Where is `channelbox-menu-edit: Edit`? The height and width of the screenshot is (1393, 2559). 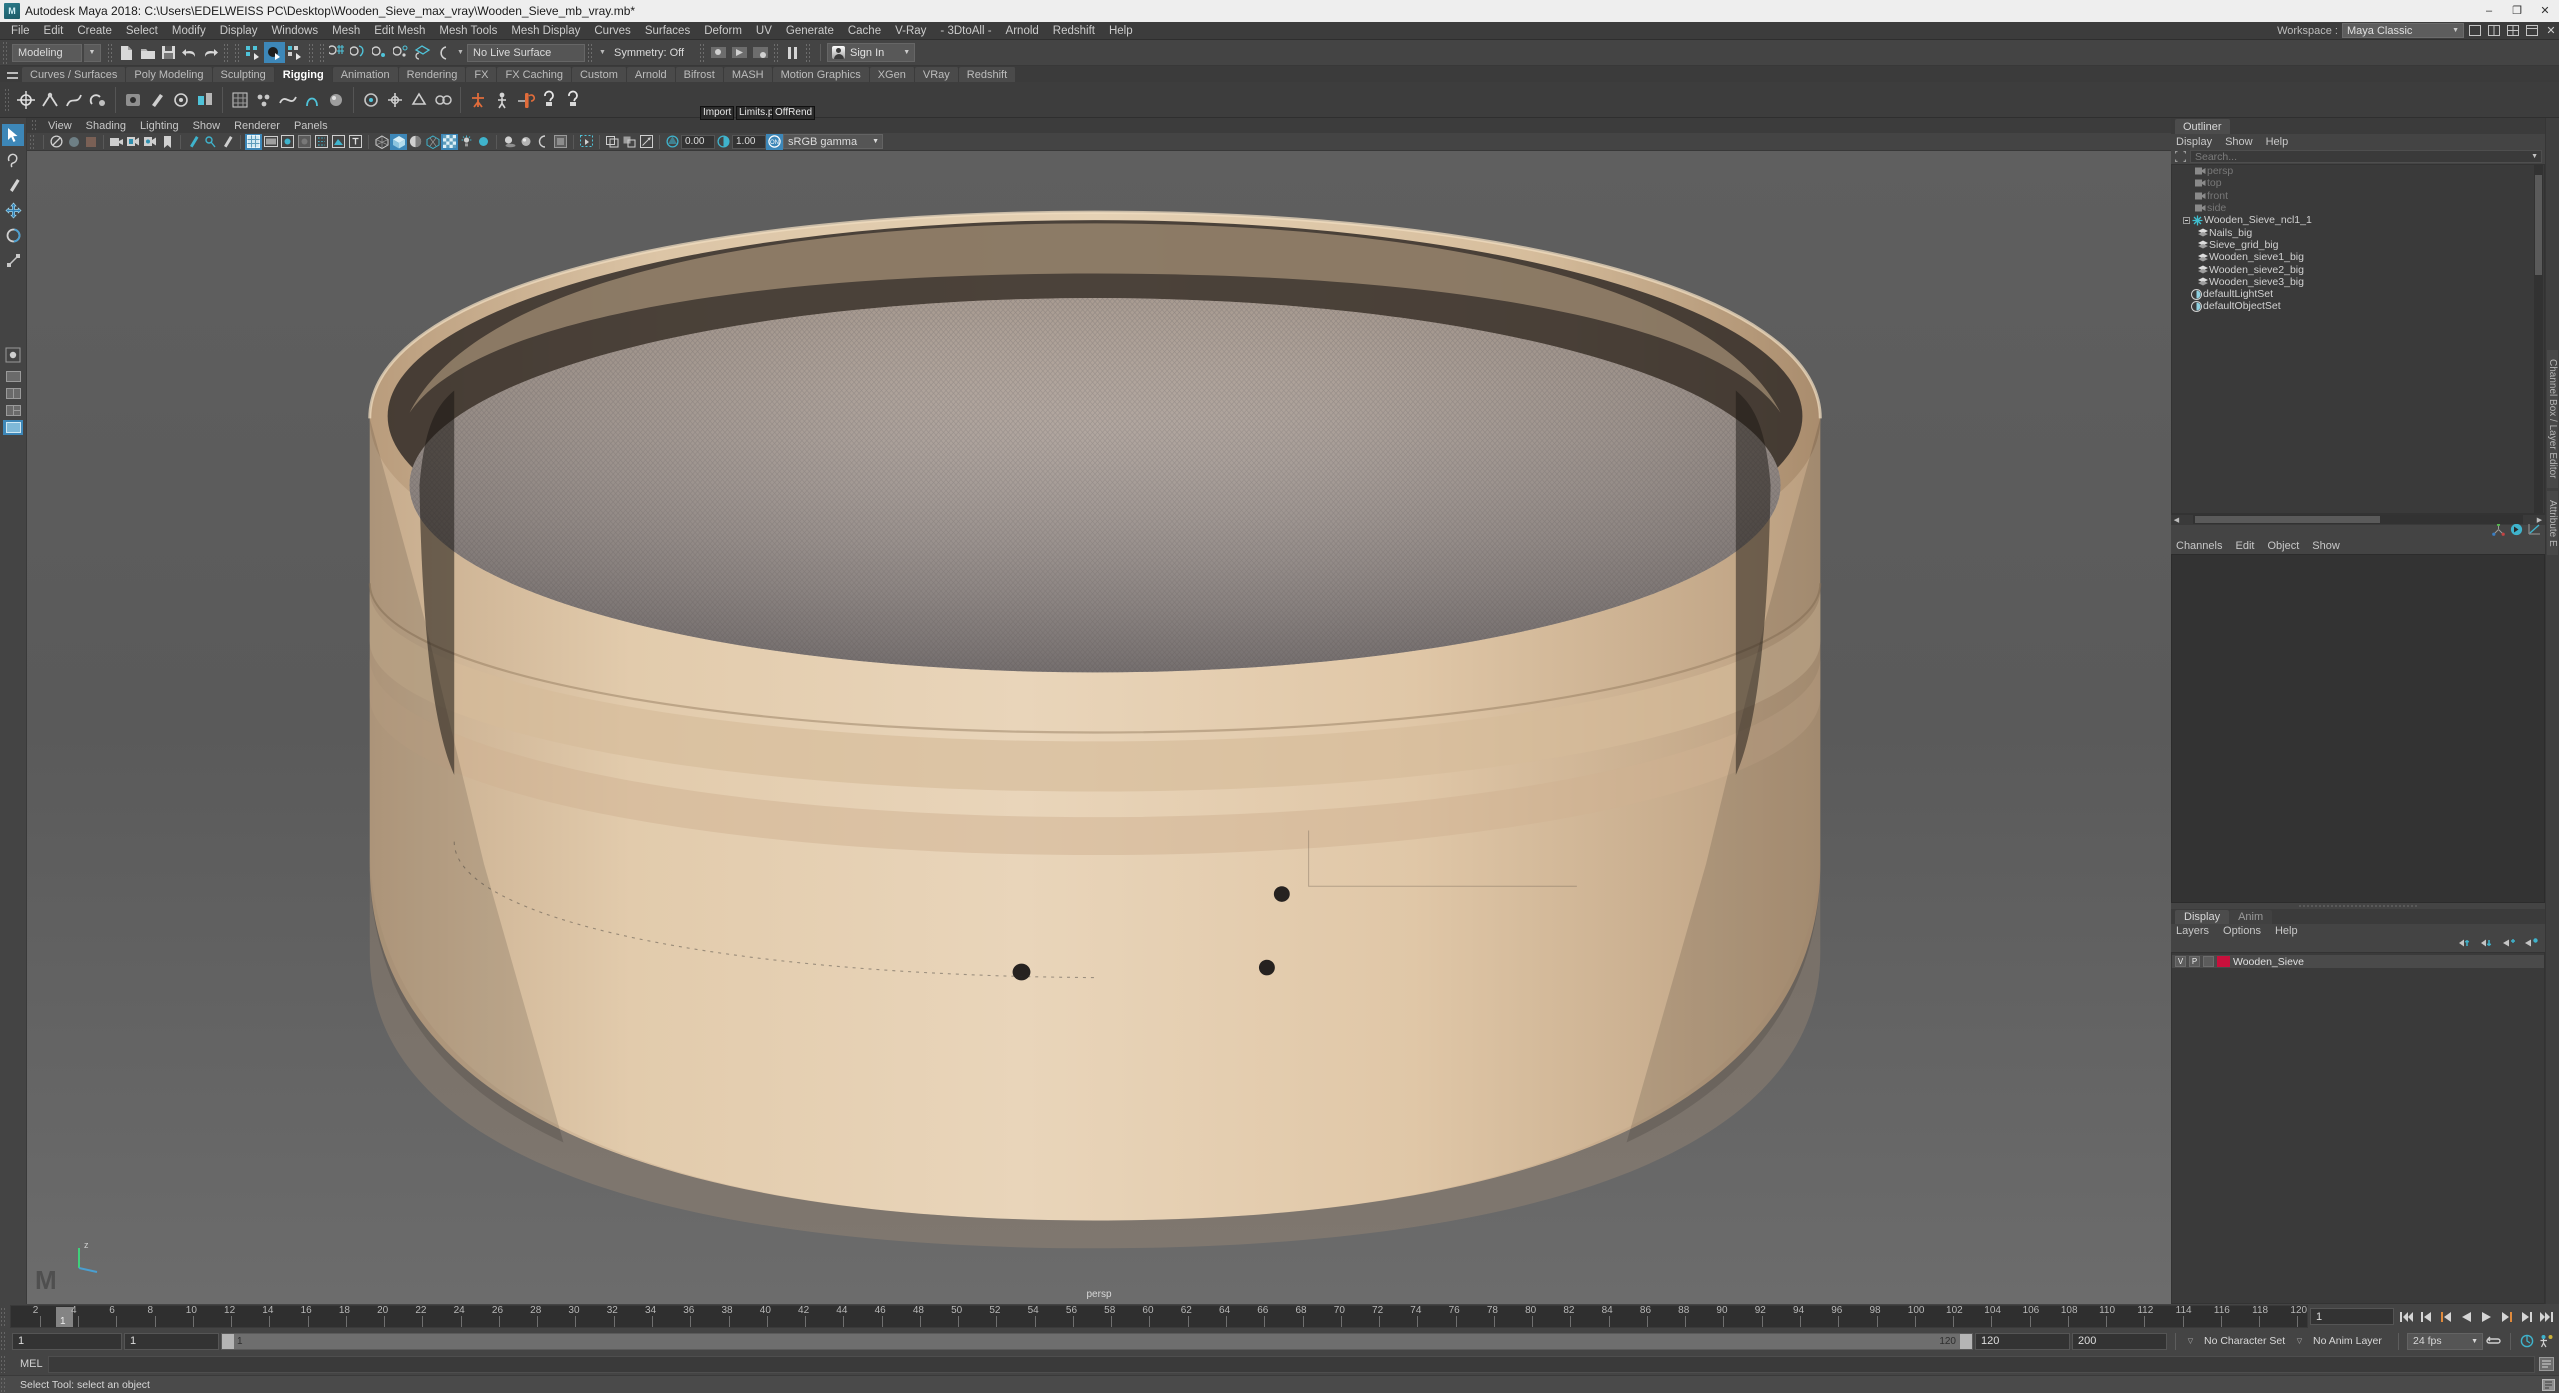 channelbox-menu-edit: Edit is located at coordinates (2244, 546).